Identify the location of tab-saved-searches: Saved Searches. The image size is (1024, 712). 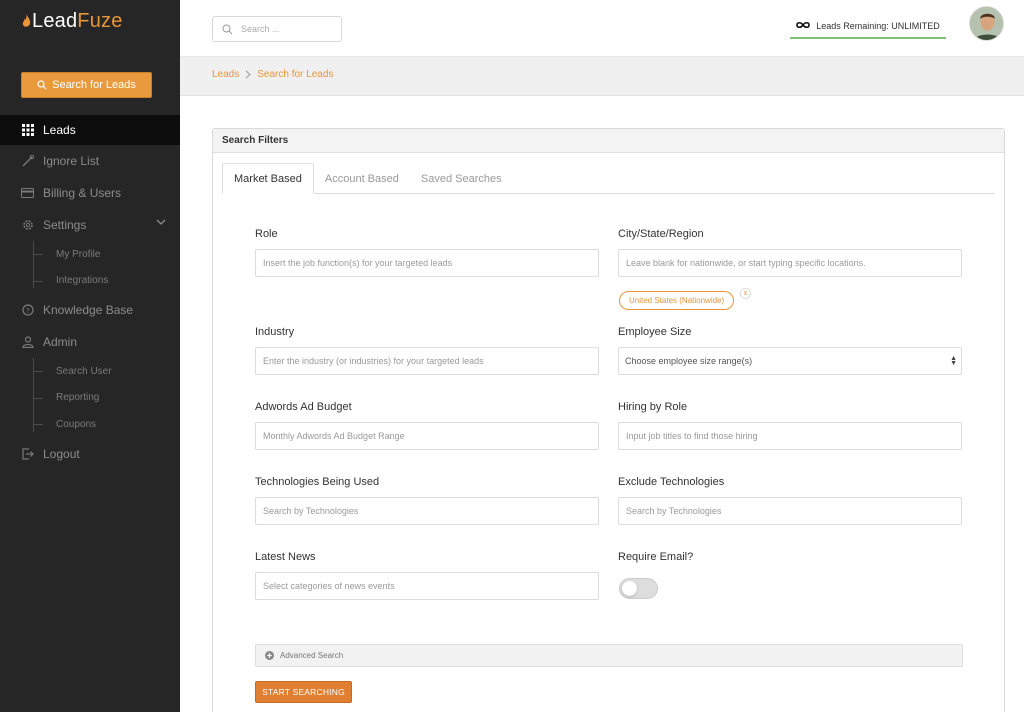
(461, 178).